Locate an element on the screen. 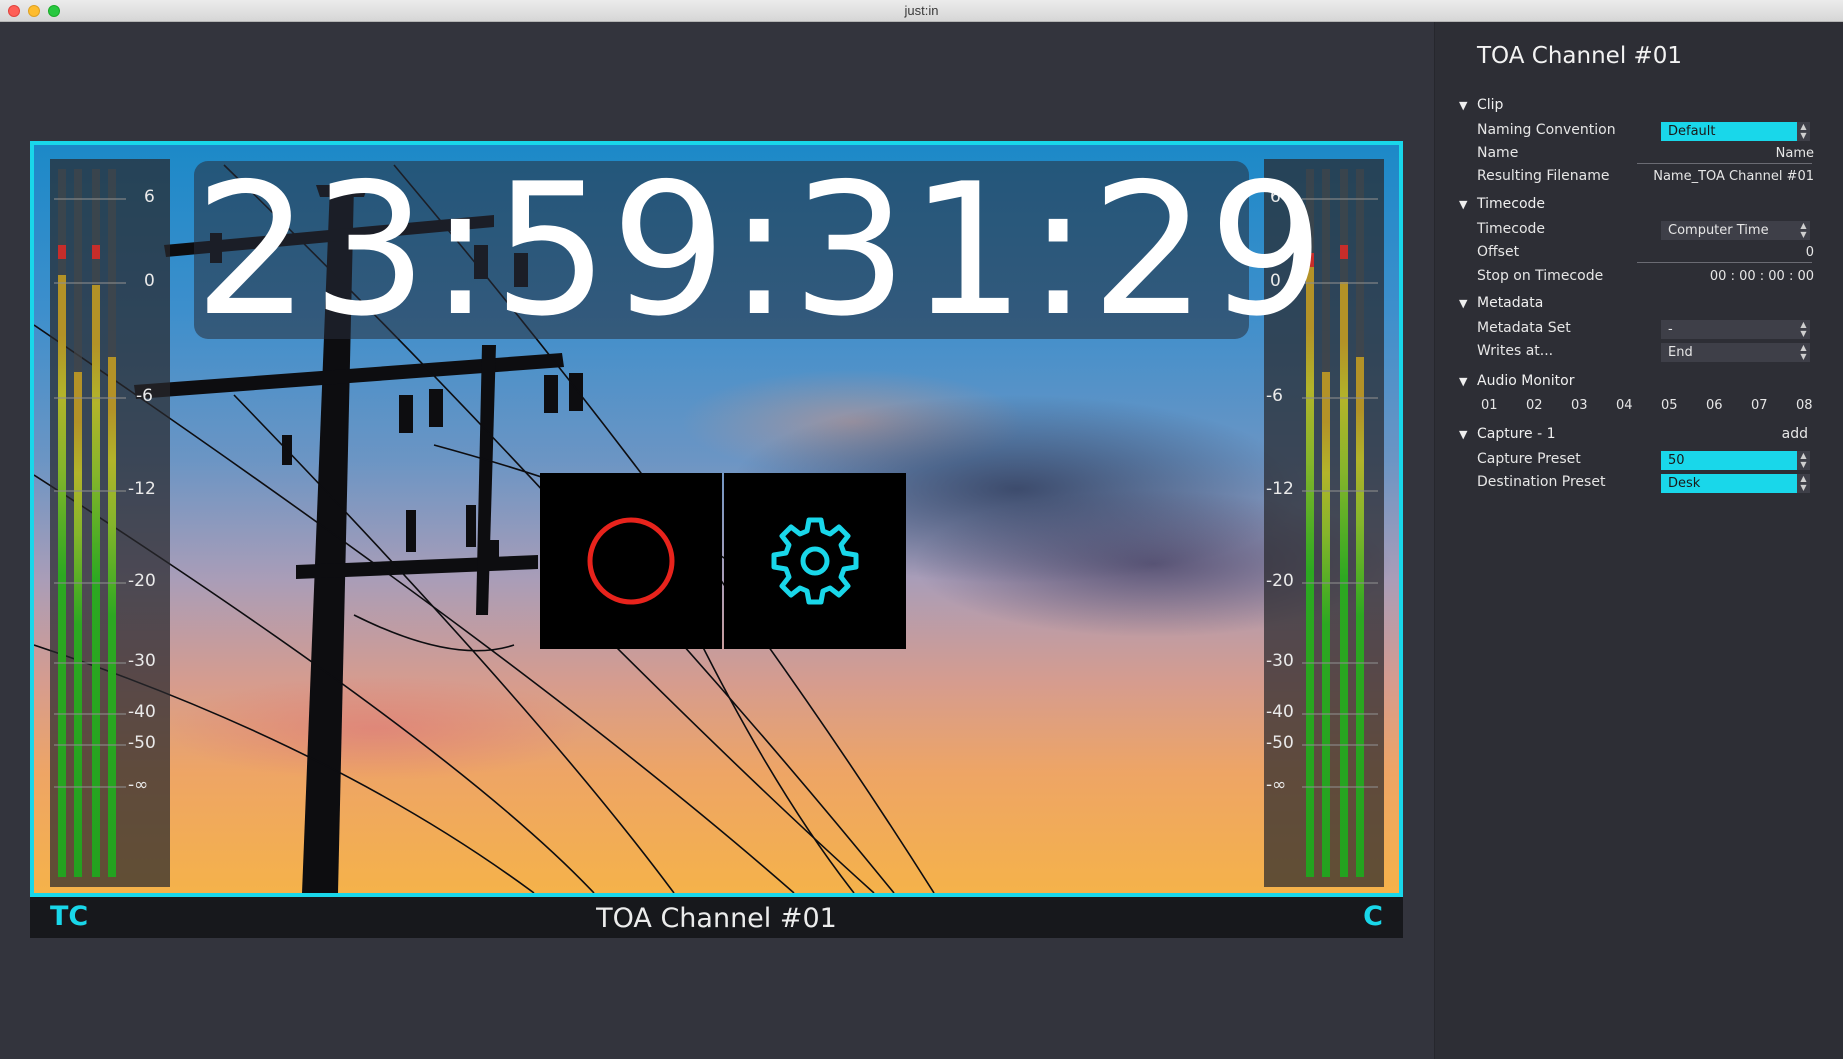  meter-scale-label: 0 is located at coordinates (149, 281).